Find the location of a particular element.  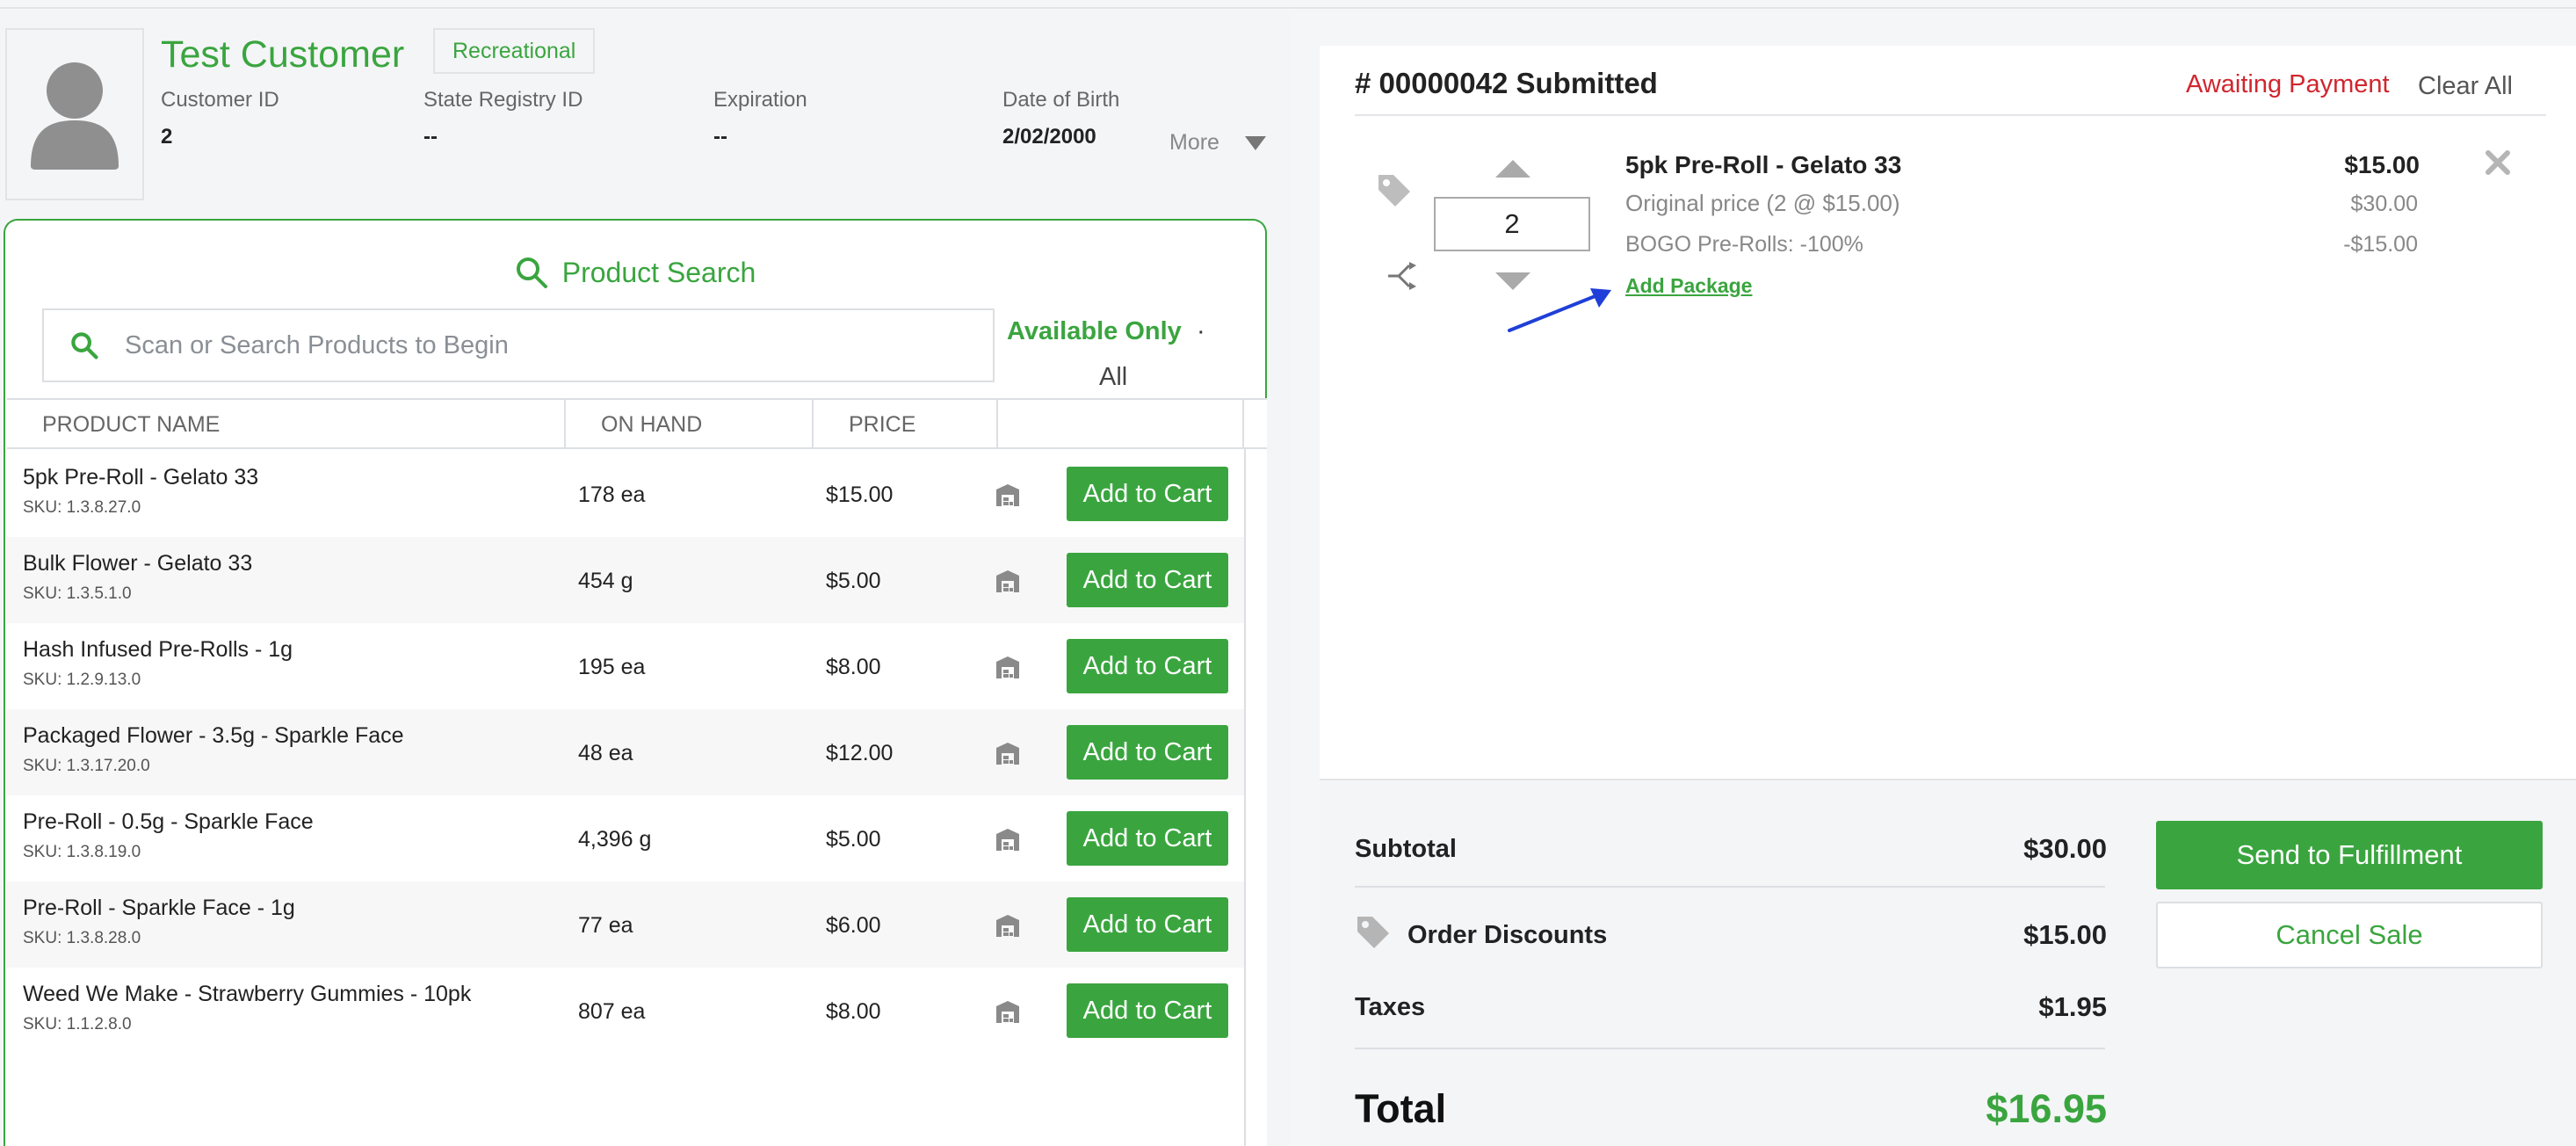

caret-down-icon is located at coordinates (1255, 143).